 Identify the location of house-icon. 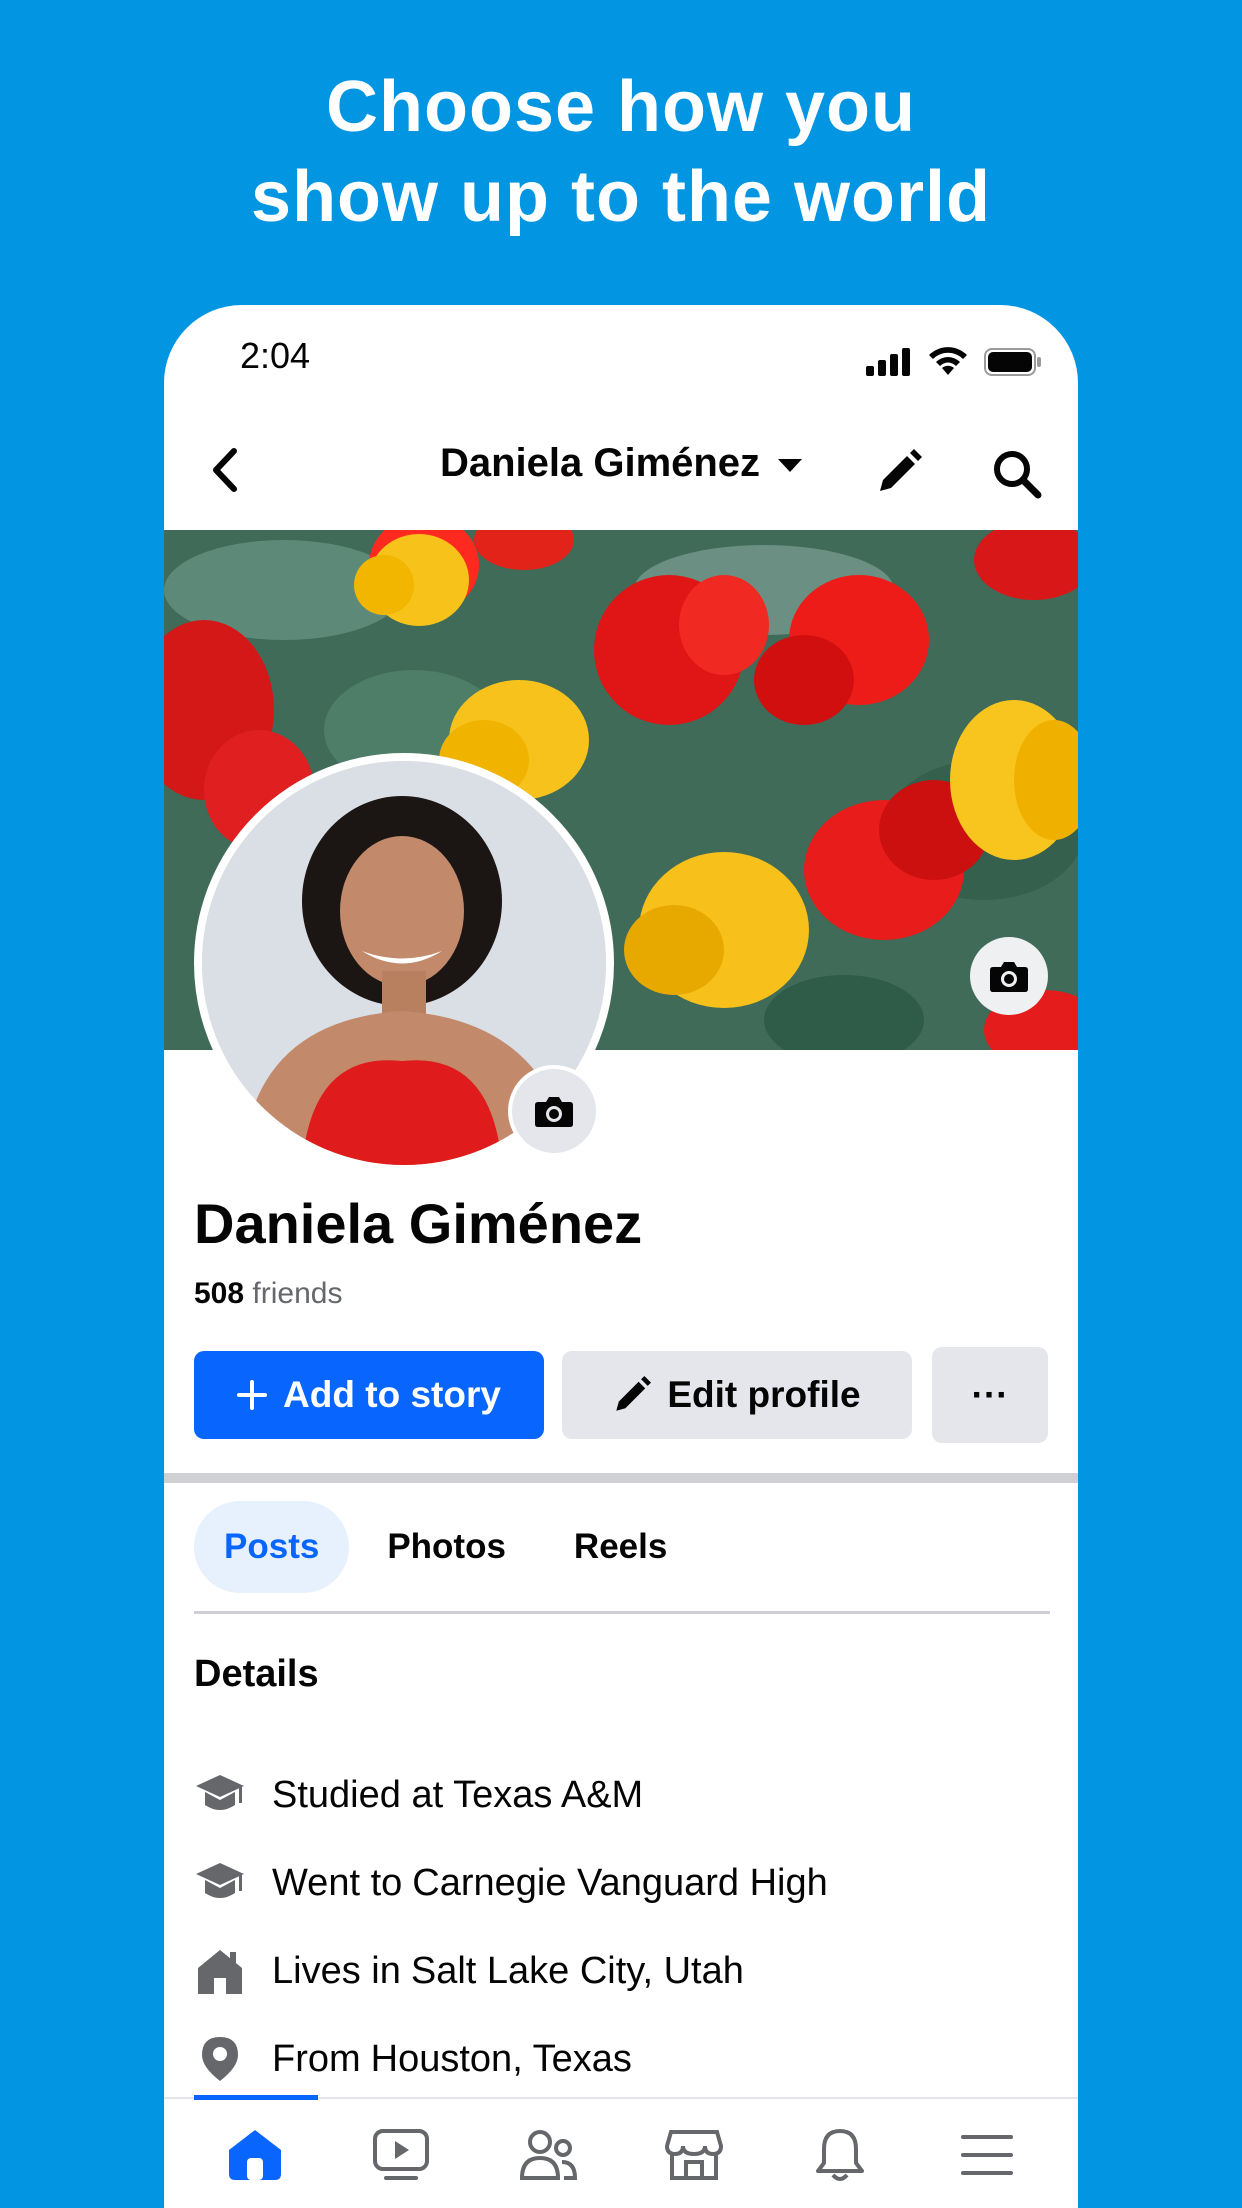
(220, 1971).